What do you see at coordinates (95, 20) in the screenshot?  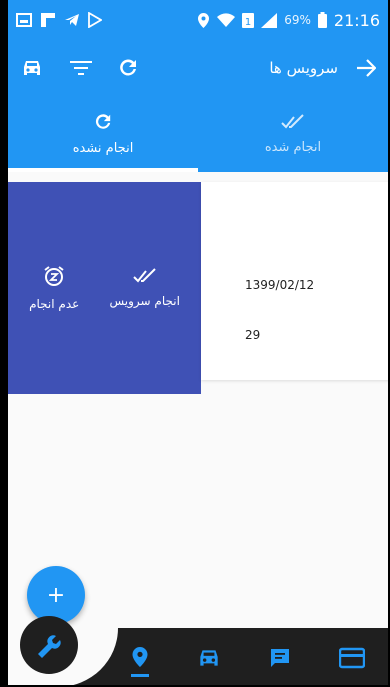 I see `play-store-icon` at bounding box center [95, 20].